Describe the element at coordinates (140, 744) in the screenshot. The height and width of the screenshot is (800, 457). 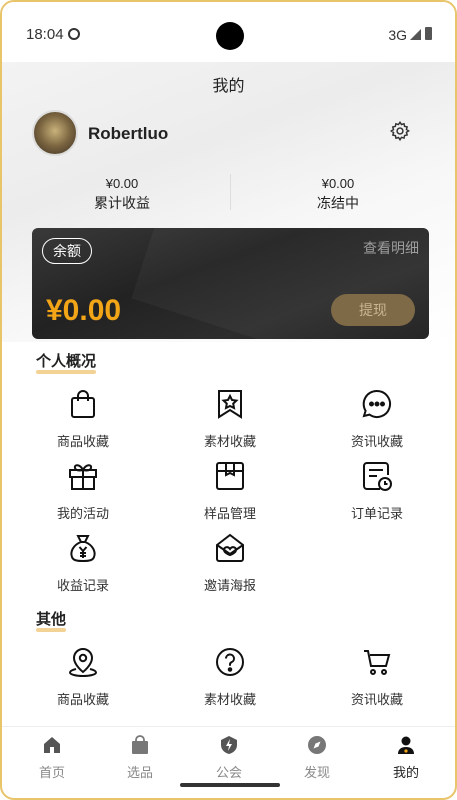
I see `bag-icon` at that location.